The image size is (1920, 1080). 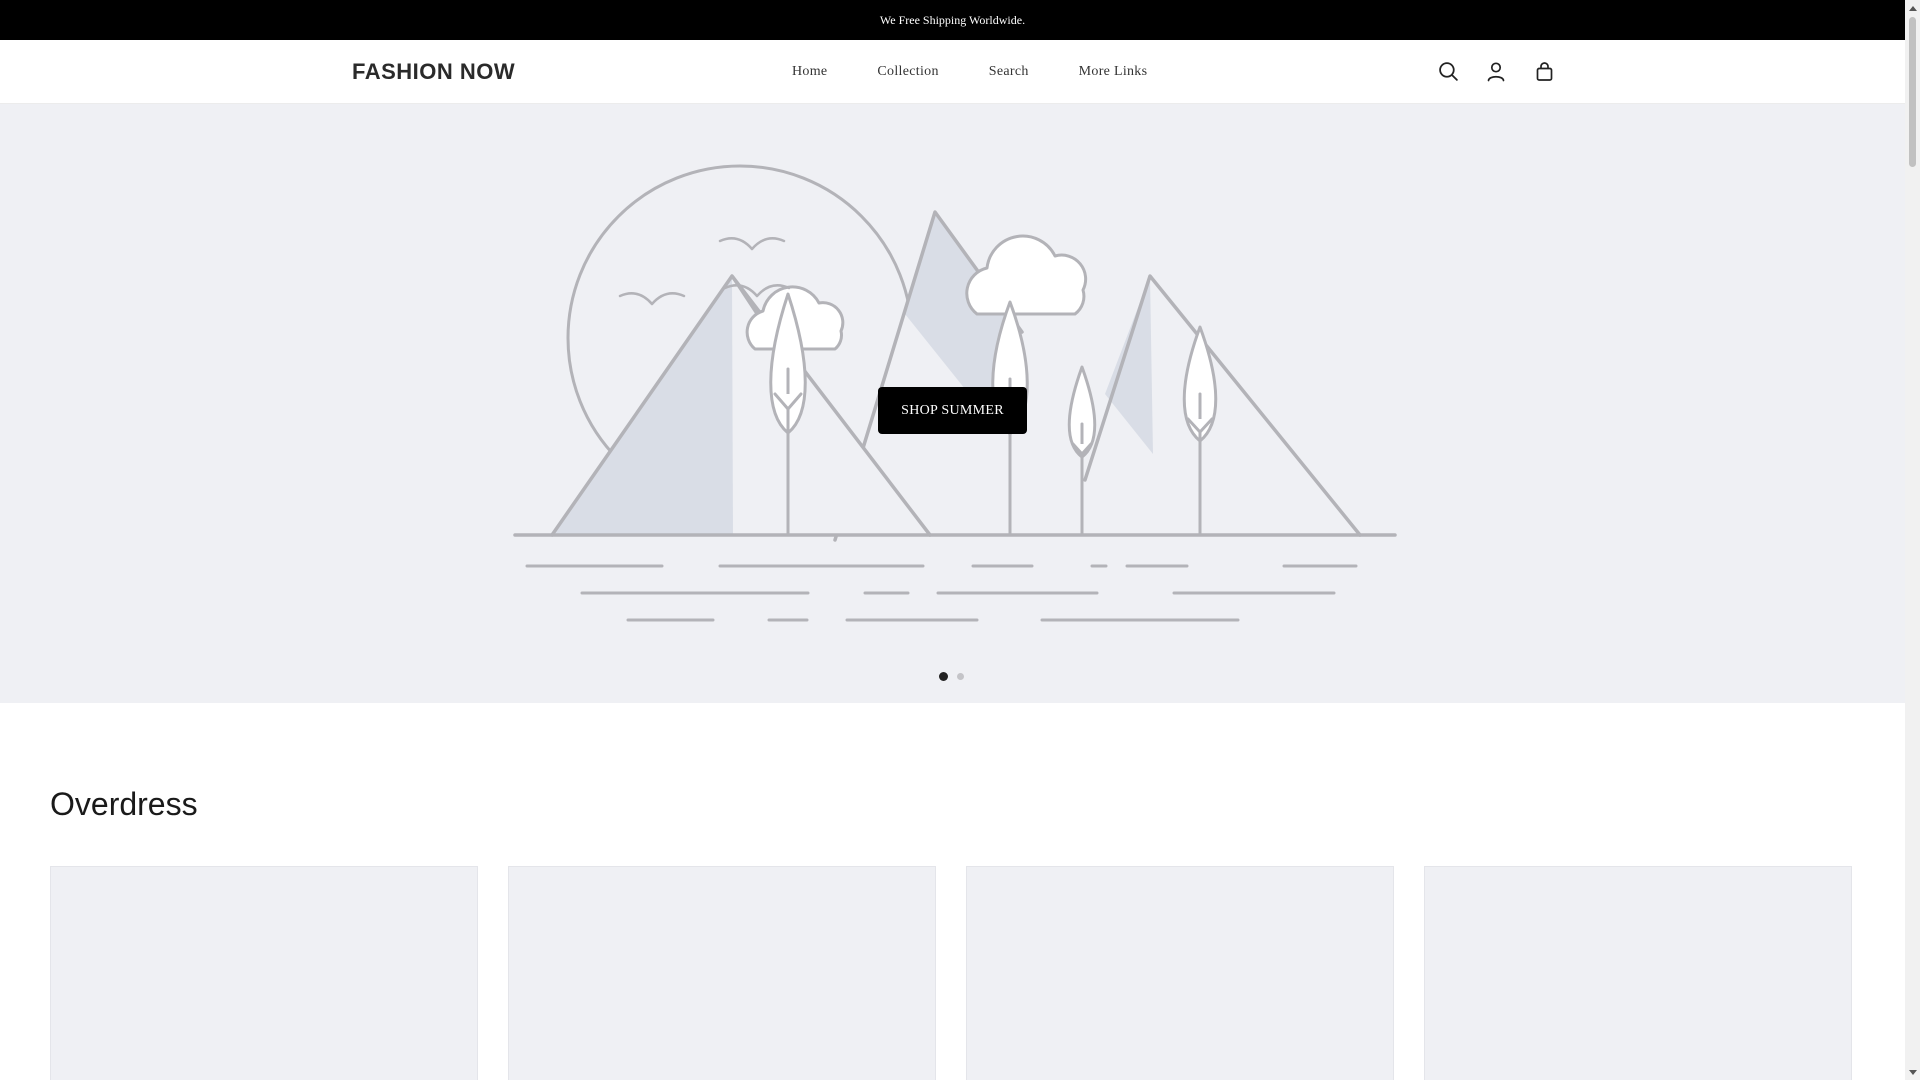 I want to click on page-scrollbar, so click(x=1912, y=540).